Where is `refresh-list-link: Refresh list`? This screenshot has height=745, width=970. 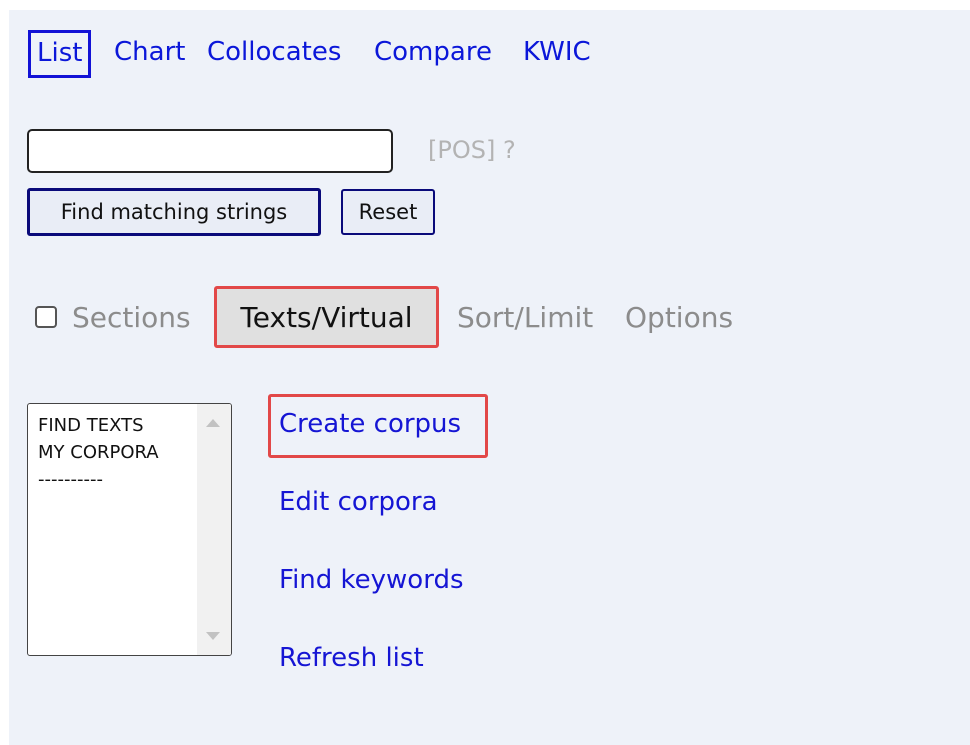 refresh-list-link: Refresh list is located at coordinates (351, 658).